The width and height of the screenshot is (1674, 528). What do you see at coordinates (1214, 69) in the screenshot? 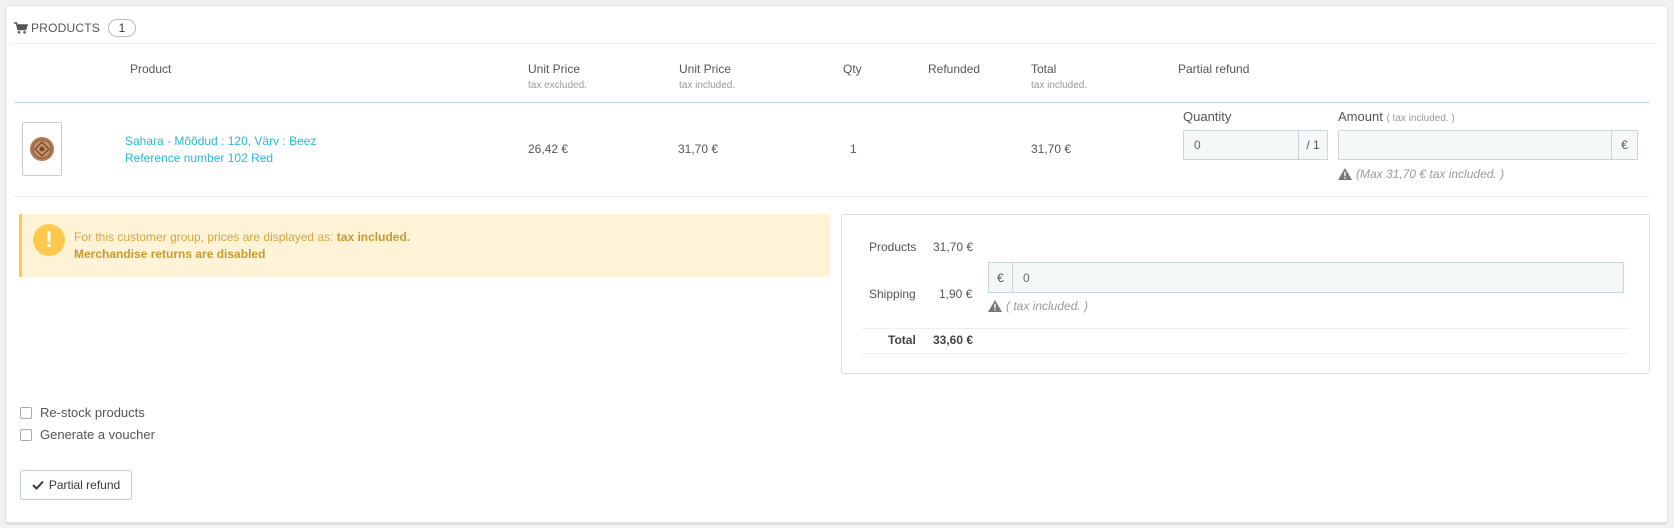
I see `header-partial-refund: Partial refund` at bounding box center [1214, 69].